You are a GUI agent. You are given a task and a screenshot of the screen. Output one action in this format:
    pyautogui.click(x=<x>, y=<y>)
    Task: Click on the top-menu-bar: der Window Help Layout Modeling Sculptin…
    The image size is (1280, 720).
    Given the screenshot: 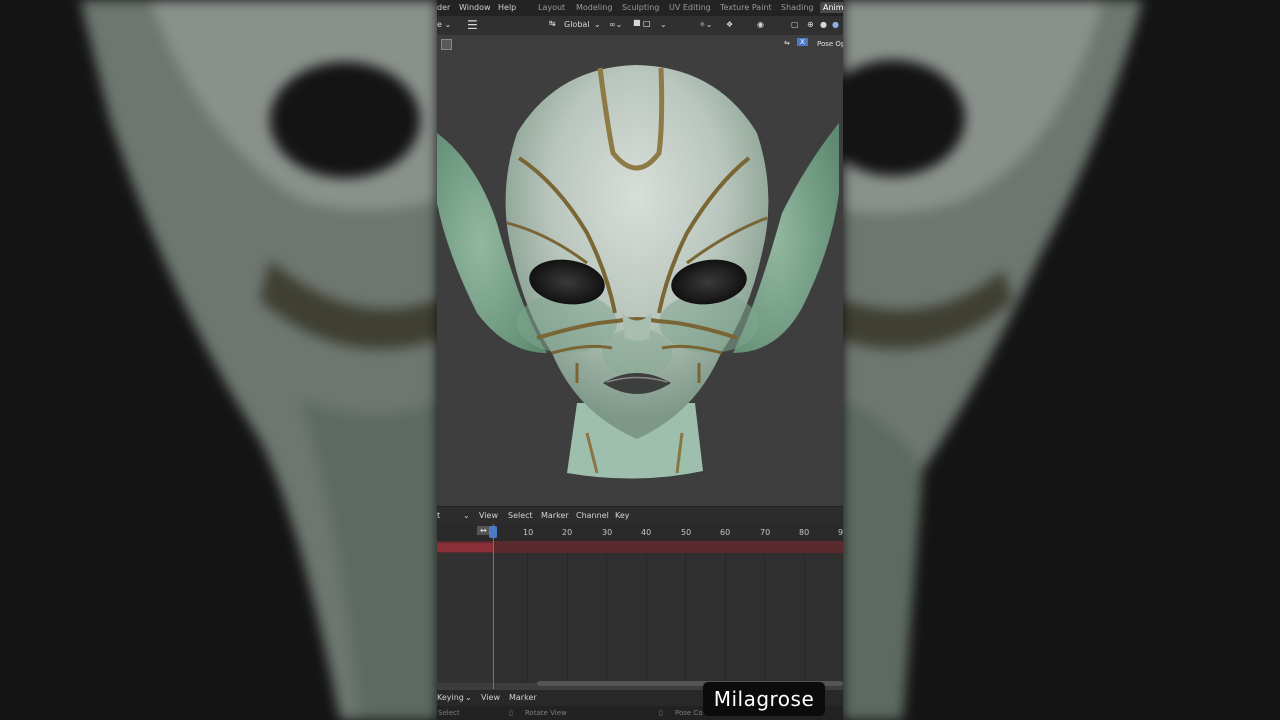 What is the action you would take?
    pyautogui.click(x=640, y=8)
    